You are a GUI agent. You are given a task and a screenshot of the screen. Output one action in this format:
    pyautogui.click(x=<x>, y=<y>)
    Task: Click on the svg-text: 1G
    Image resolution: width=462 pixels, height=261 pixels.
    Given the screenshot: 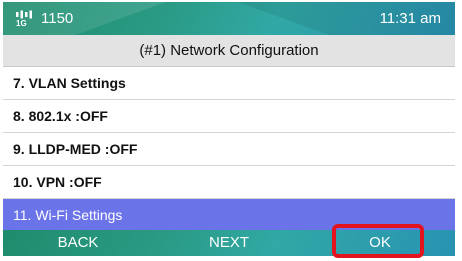 What is the action you would take?
    pyautogui.click(x=21, y=23)
    